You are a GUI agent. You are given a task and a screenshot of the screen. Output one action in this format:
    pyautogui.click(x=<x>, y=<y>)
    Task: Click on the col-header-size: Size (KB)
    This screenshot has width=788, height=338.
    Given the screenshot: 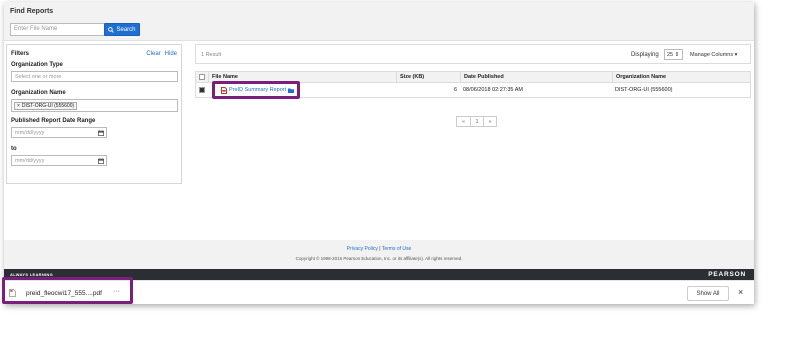 What is the action you would take?
    pyautogui.click(x=428, y=77)
    